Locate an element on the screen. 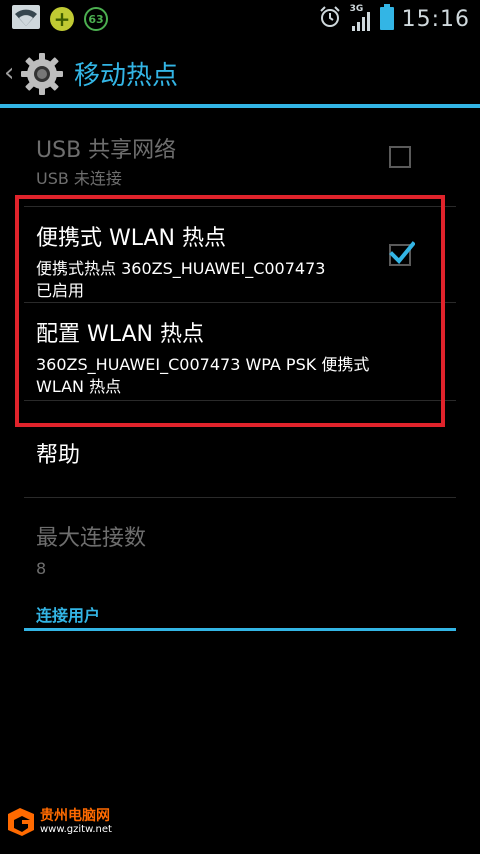 This screenshot has height=854, width=480. back-chevron-icon: ‹ is located at coordinates (9, 73).